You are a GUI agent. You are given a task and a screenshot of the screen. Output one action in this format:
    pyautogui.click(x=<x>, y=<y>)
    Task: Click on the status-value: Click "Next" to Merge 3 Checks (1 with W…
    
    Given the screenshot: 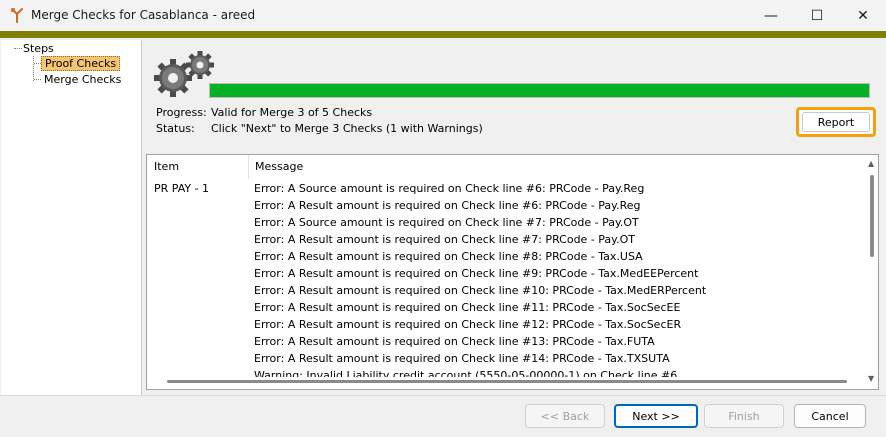 What is the action you would take?
    pyautogui.click(x=347, y=128)
    